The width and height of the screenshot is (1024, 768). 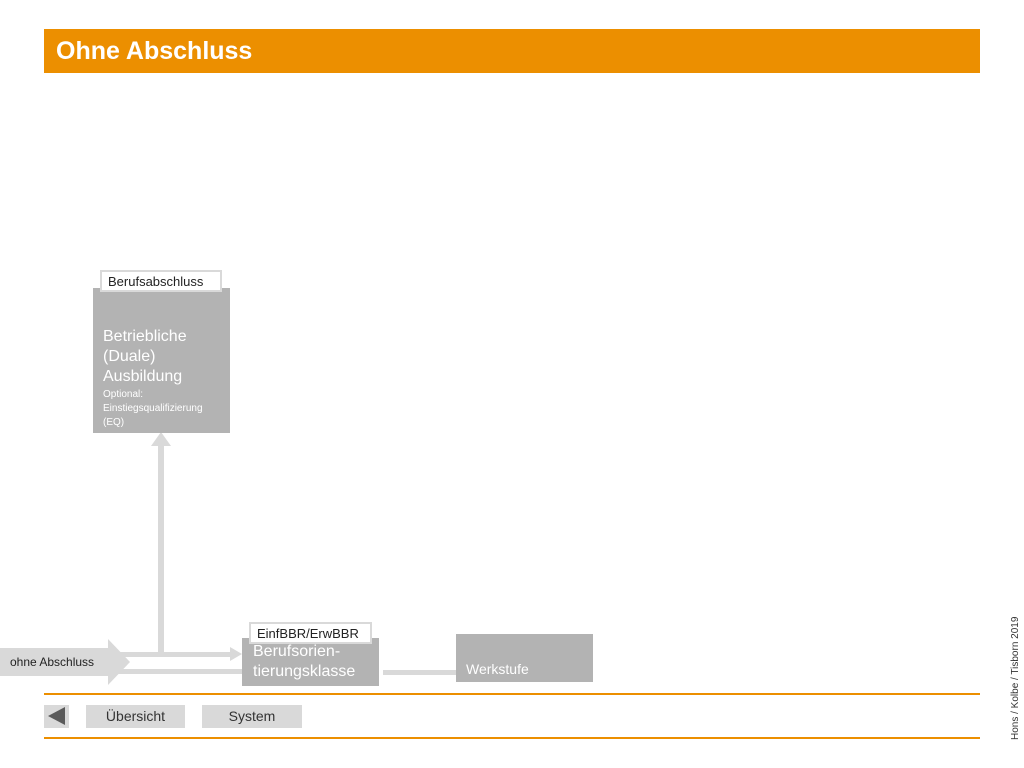 What do you see at coordinates (135, 716) in the screenshot?
I see `overview-button: Übersicht` at bounding box center [135, 716].